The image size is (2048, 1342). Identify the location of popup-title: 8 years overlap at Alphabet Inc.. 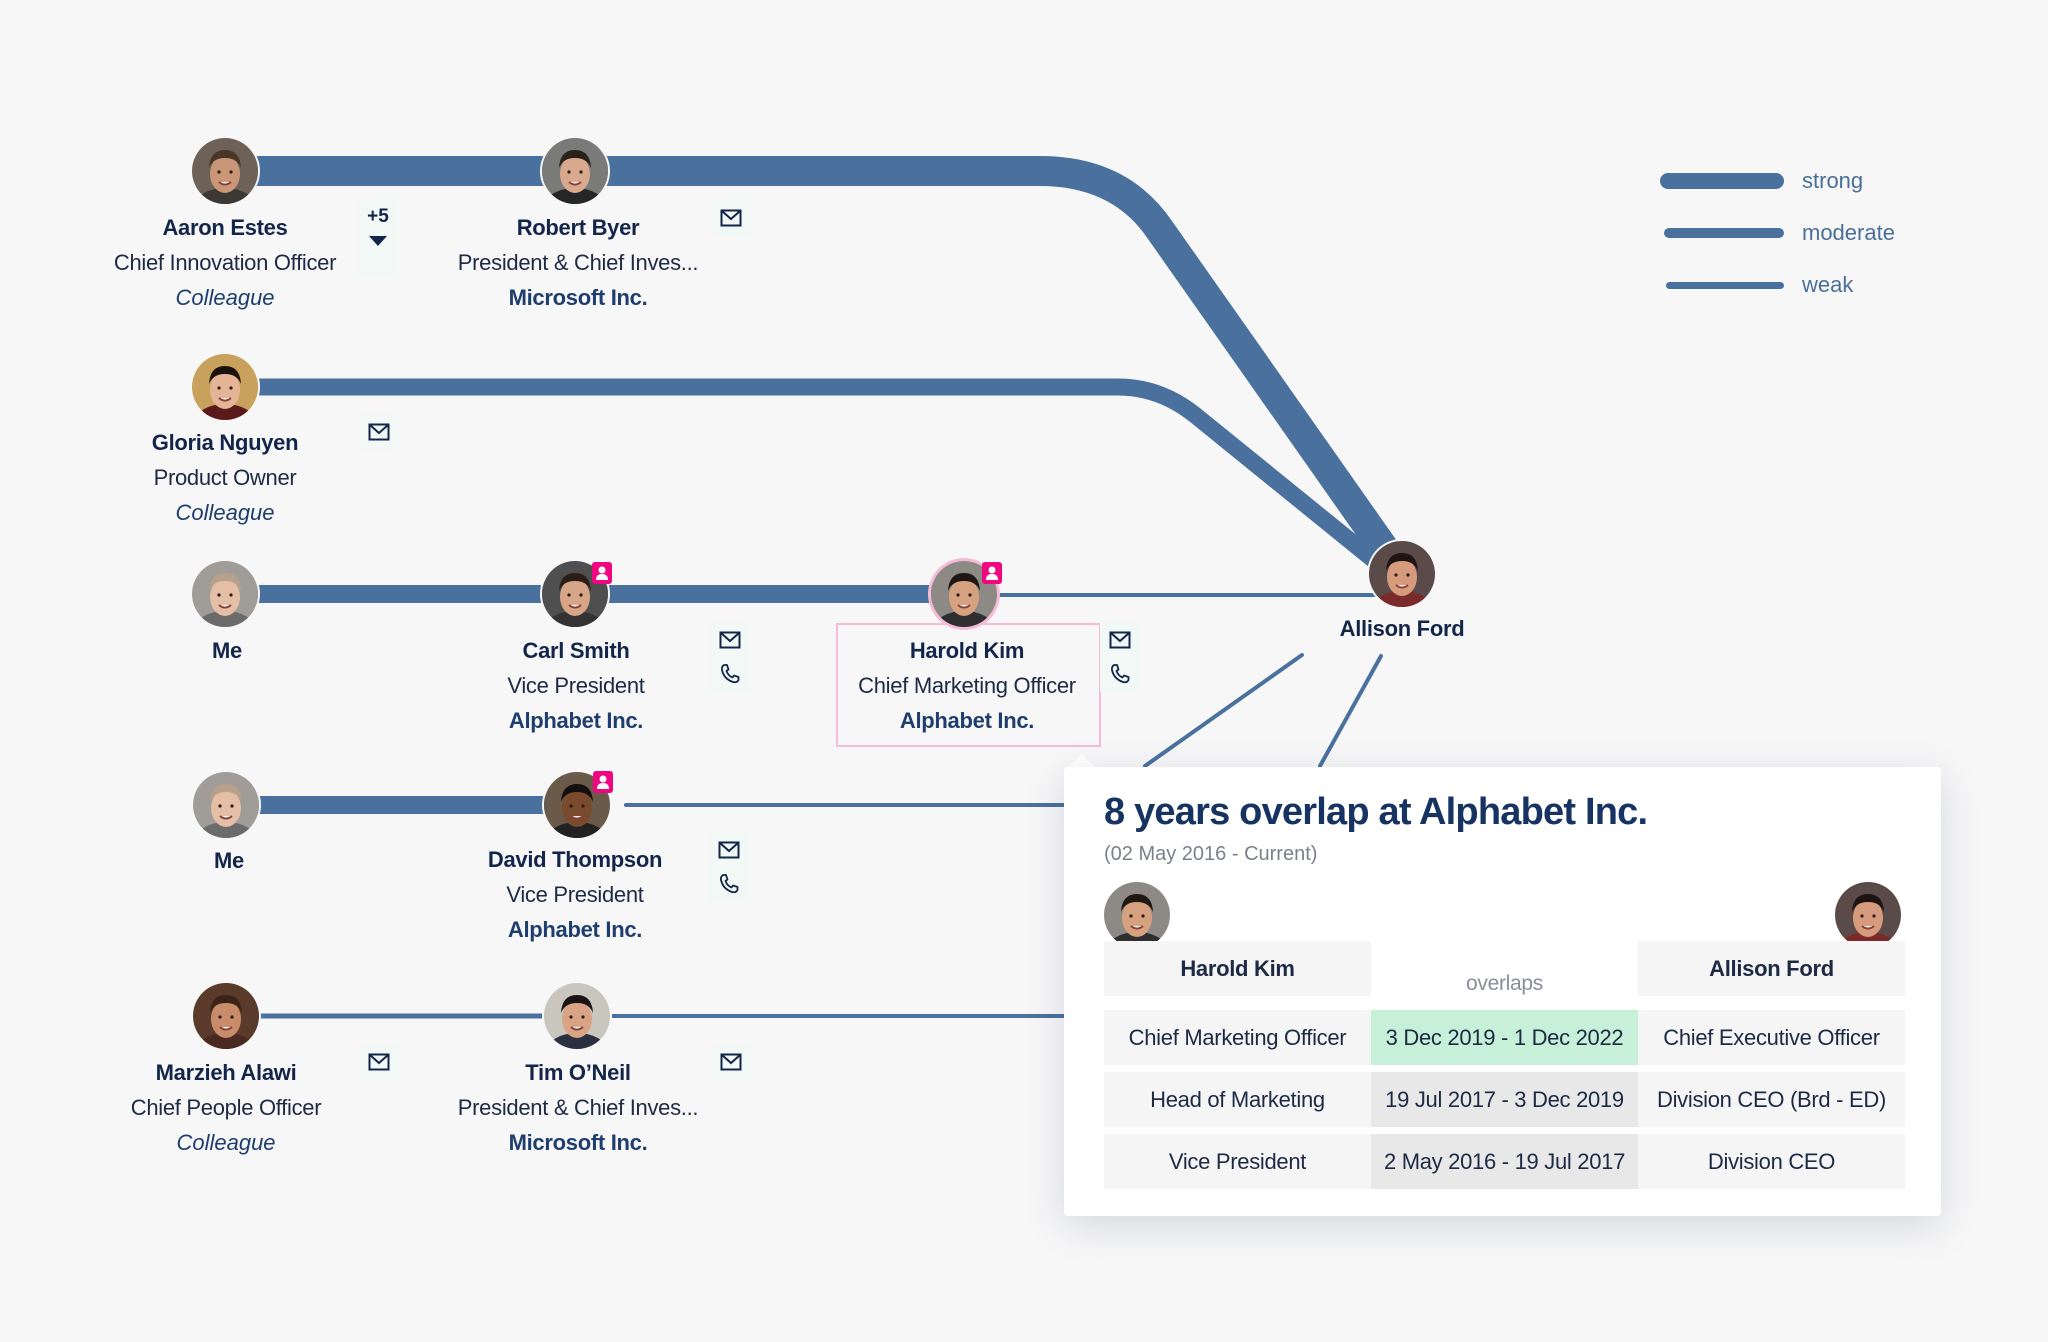
(1376, 812).